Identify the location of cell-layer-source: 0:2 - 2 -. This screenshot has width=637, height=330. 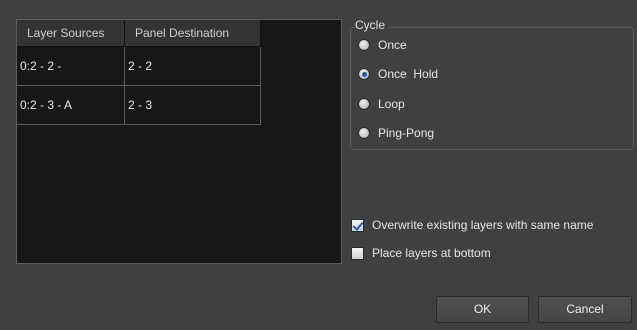
(71, 66).